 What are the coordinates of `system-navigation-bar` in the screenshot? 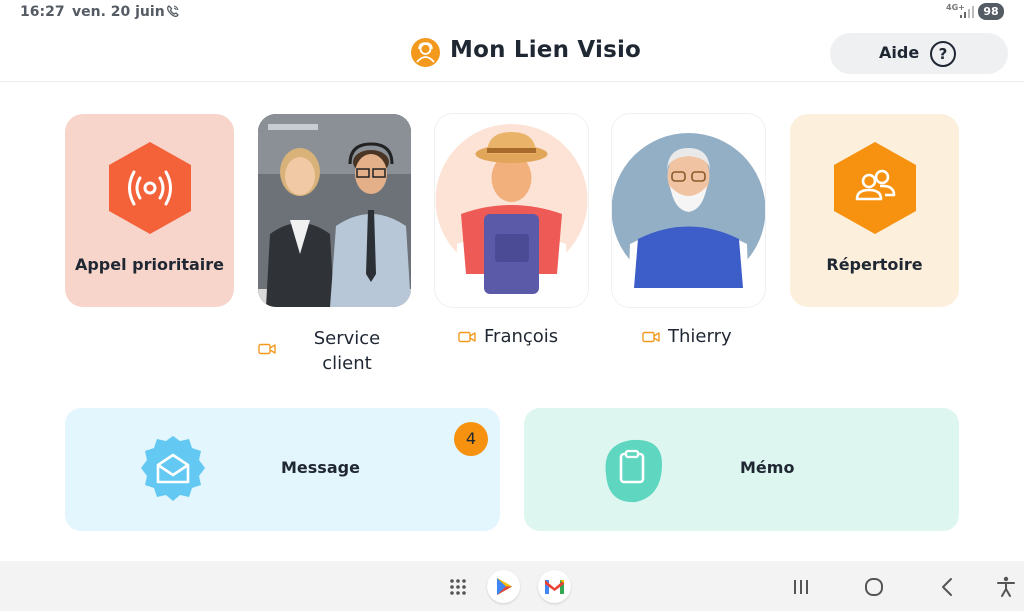 It's located at (512, 586).